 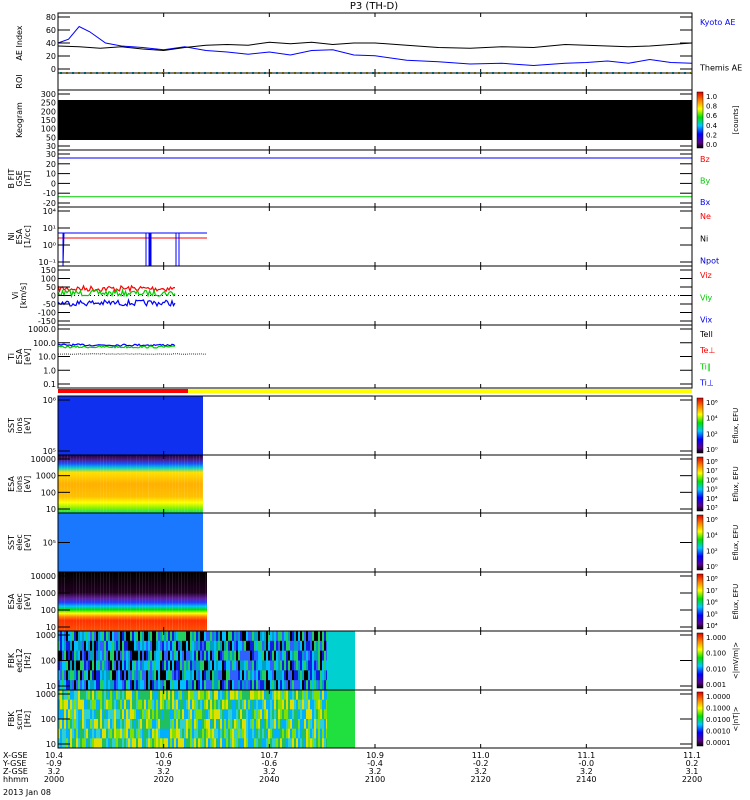 I want to click on legend-viz: Viz, so click(x=706, y=275).